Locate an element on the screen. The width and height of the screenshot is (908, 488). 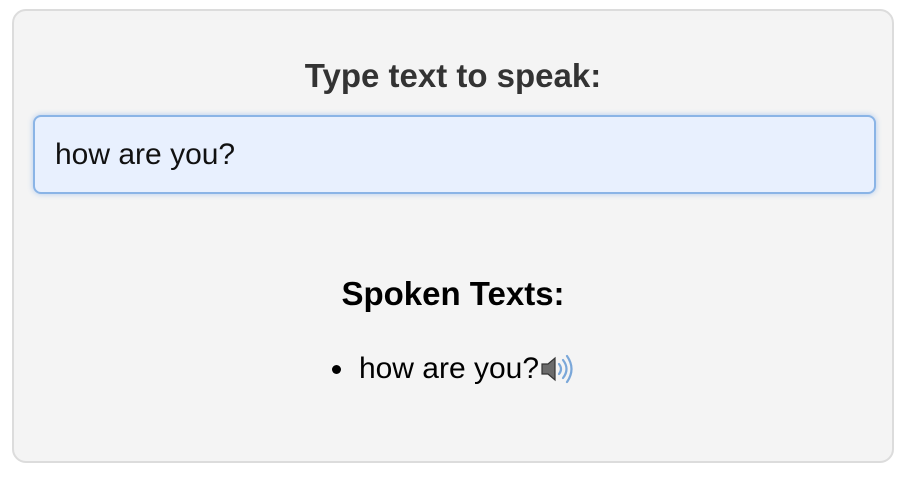
prompt-label: Type text to speak: is located at coordinates (453, 75).